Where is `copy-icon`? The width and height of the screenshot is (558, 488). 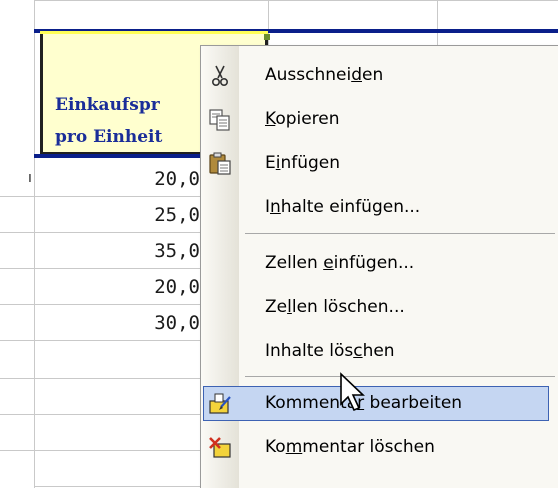
copy-icon is located at coordinates (219, 120).